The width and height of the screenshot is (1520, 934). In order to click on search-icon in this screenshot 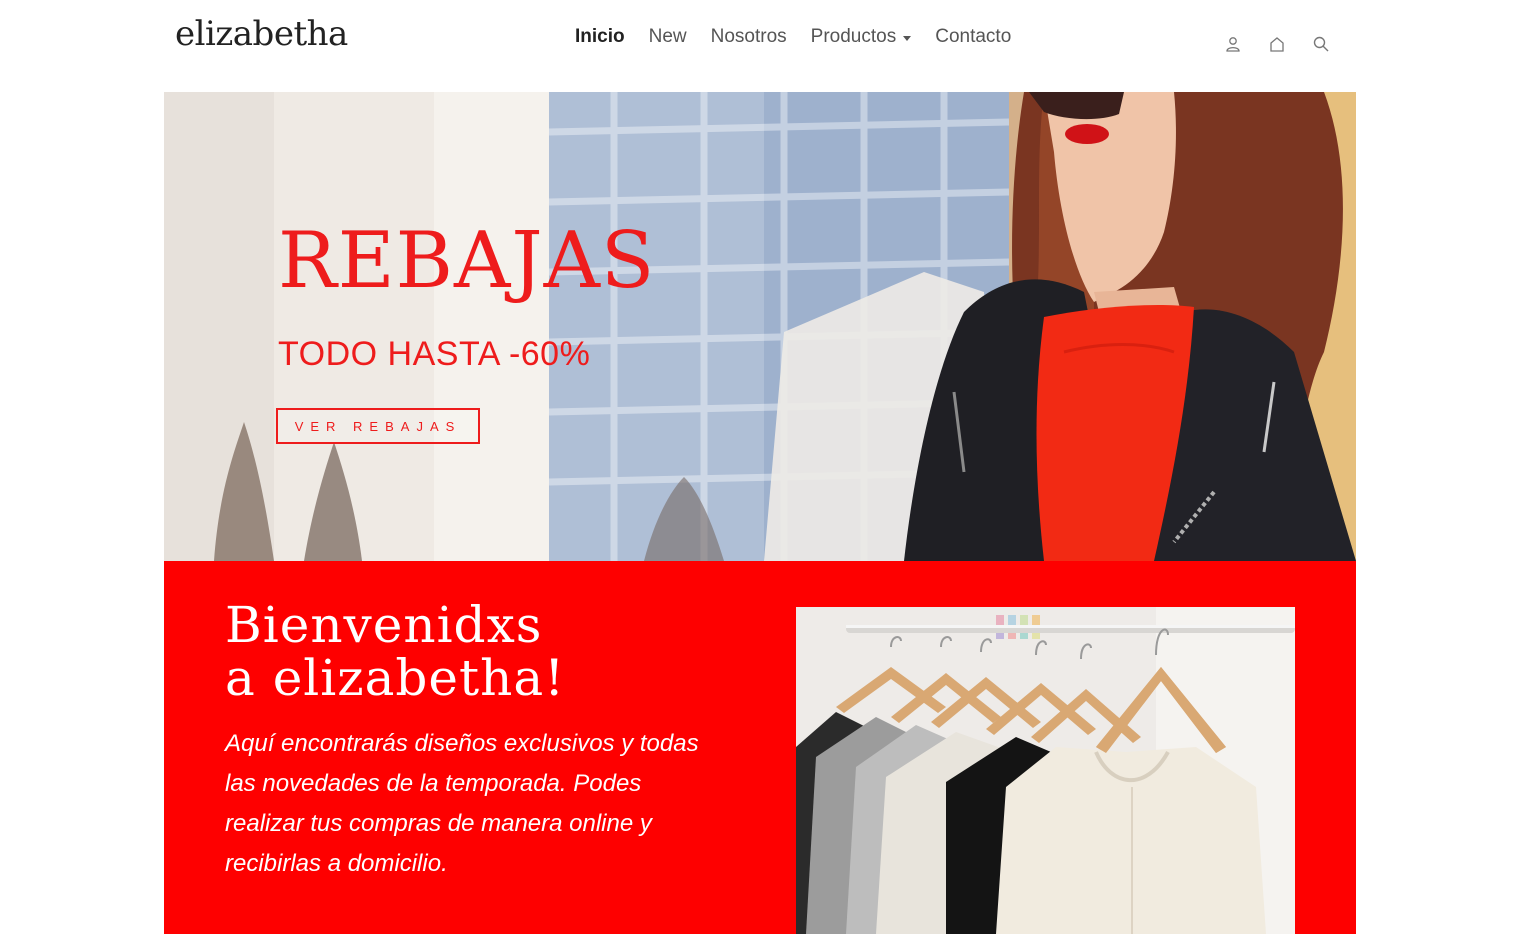, I will do `click(1321, 44)`.